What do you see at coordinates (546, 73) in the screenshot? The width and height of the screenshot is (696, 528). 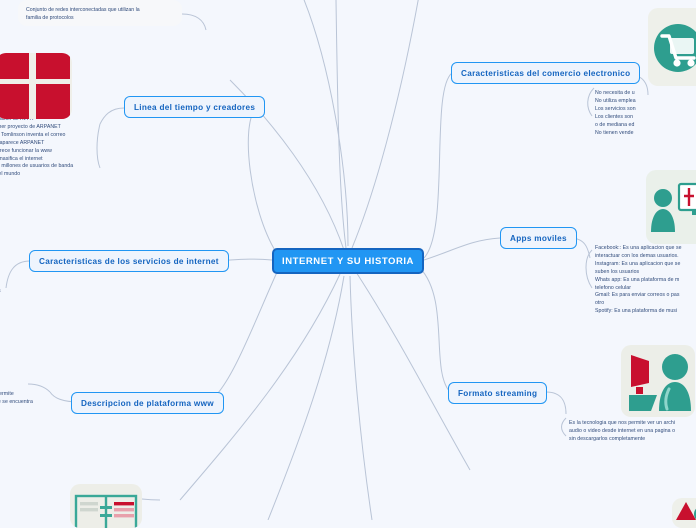 I see `branch-node-comercio: Caracteristicas del comercio electronico` at bounding box center [546, 73].